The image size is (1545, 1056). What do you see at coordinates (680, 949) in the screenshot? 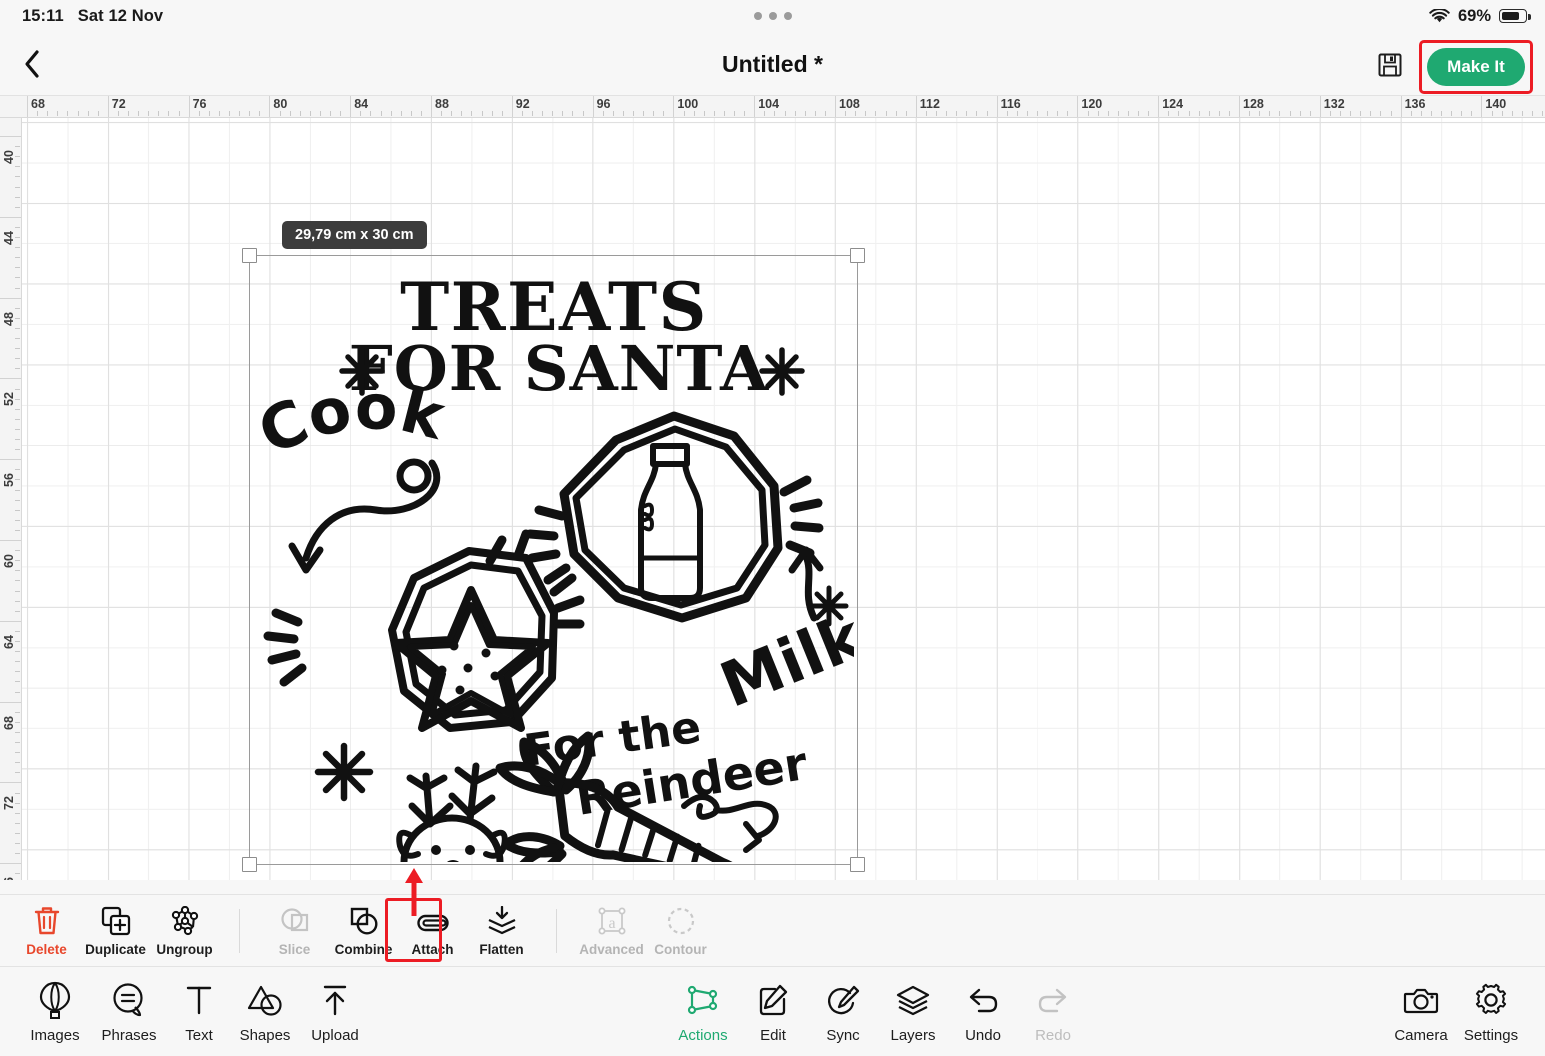
I see `contour-label: Contour` at bounding box center [680, 949].